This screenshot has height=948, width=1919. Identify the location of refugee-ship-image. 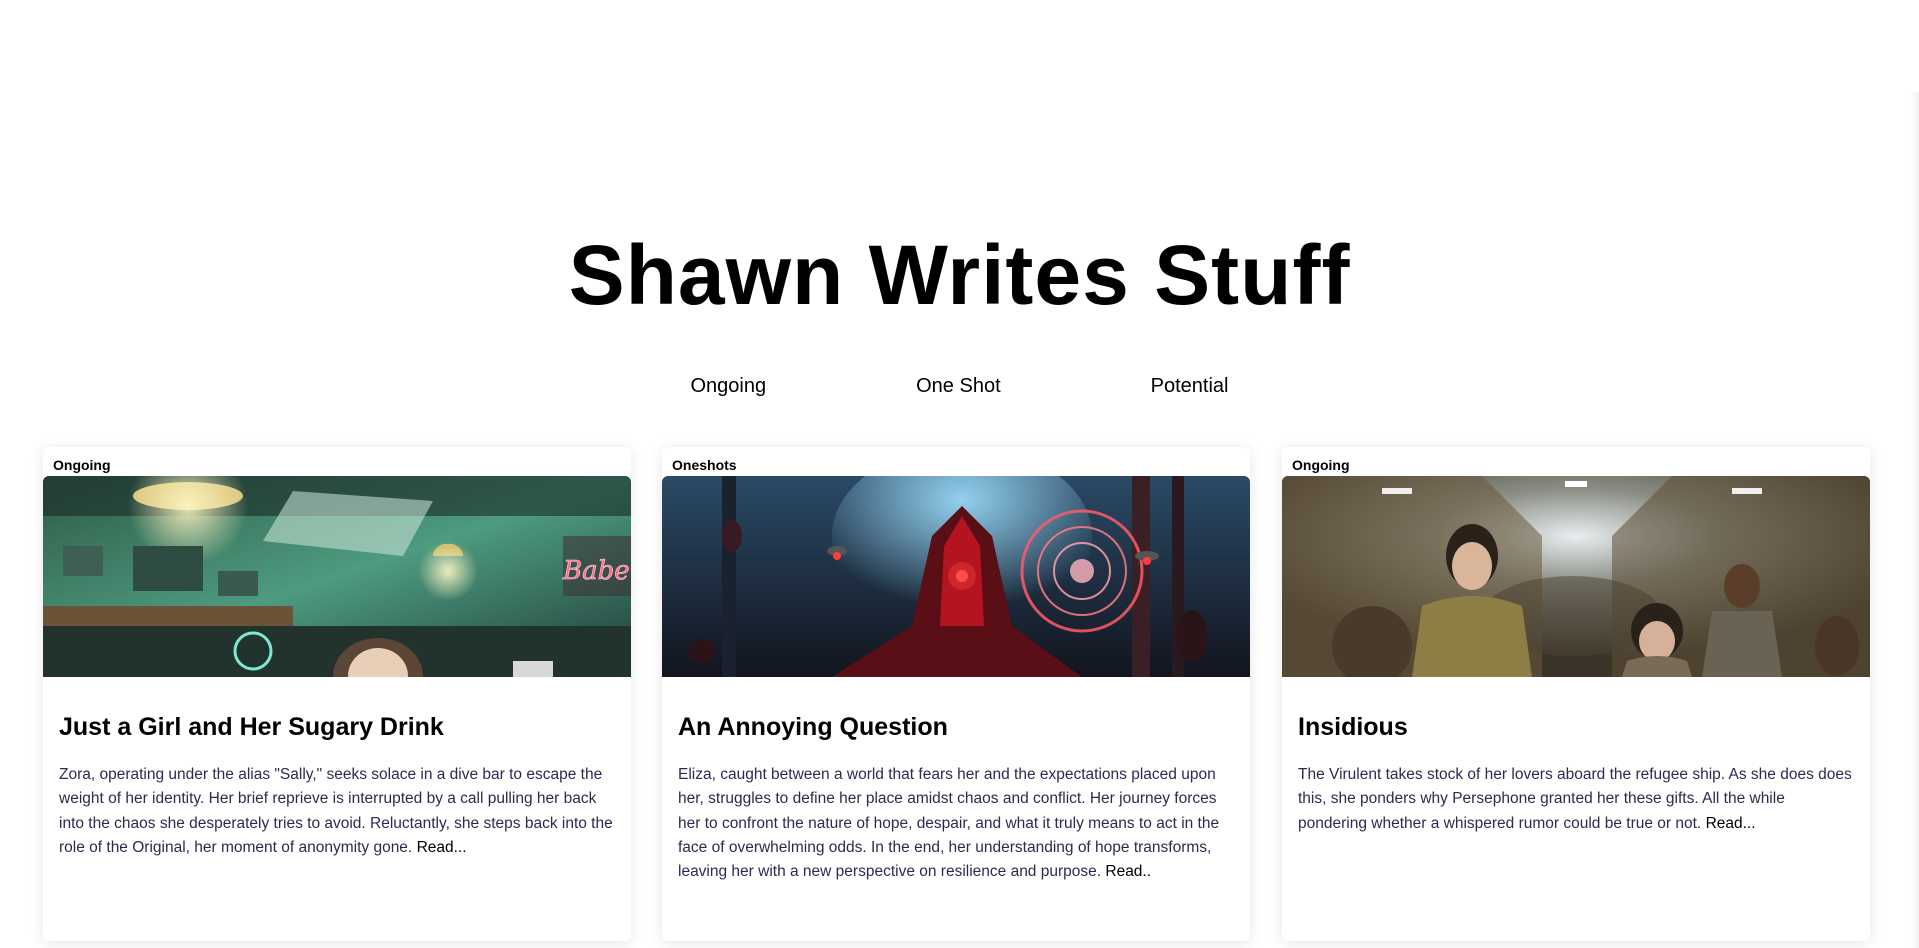
(1576, 576).